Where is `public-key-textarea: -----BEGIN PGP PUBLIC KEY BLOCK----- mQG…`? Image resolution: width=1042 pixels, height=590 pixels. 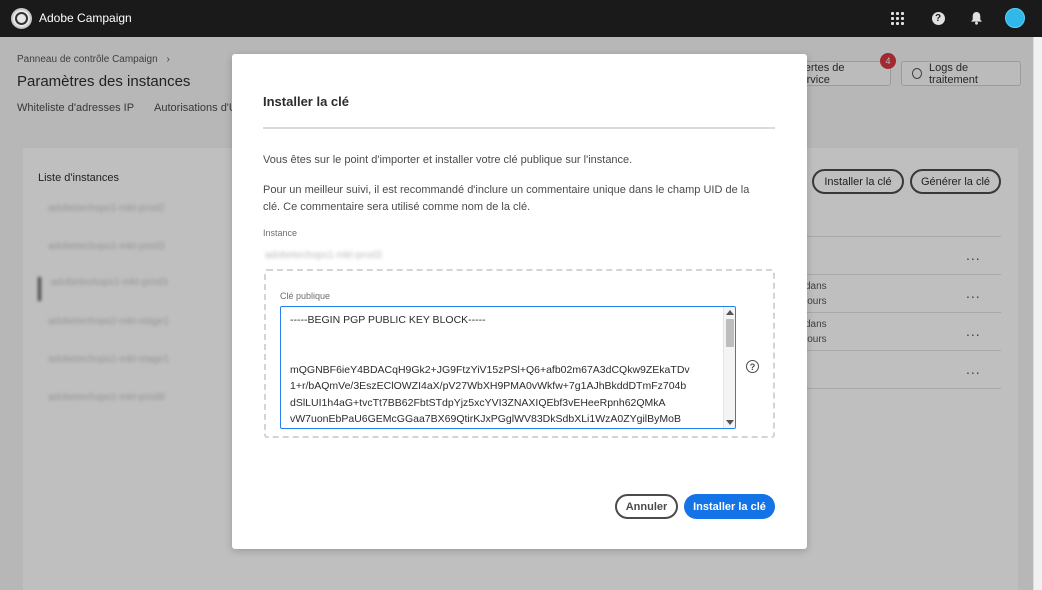
public-key-textarea: -----BEGIN PGP PUBLIC KEY BLOCK----- mQG… is located at coordinates (508, 367).